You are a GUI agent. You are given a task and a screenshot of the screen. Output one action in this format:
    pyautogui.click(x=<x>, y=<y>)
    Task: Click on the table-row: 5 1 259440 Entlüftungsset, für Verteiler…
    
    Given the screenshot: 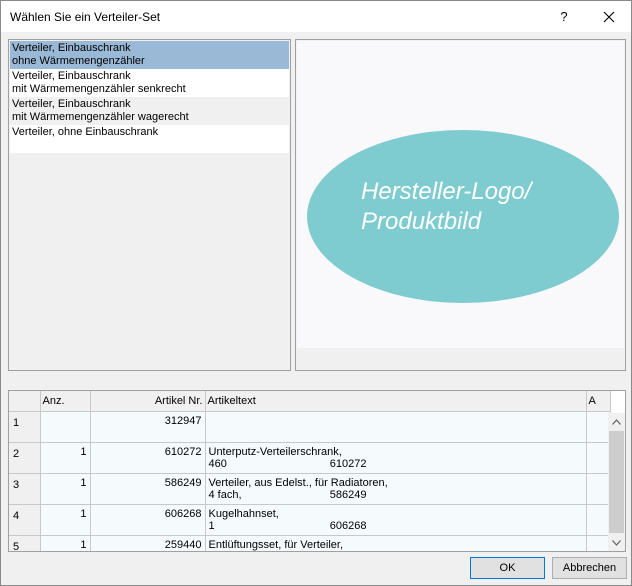 What is the action you would take?
    pyautogui.click(x=310, y=543)
    